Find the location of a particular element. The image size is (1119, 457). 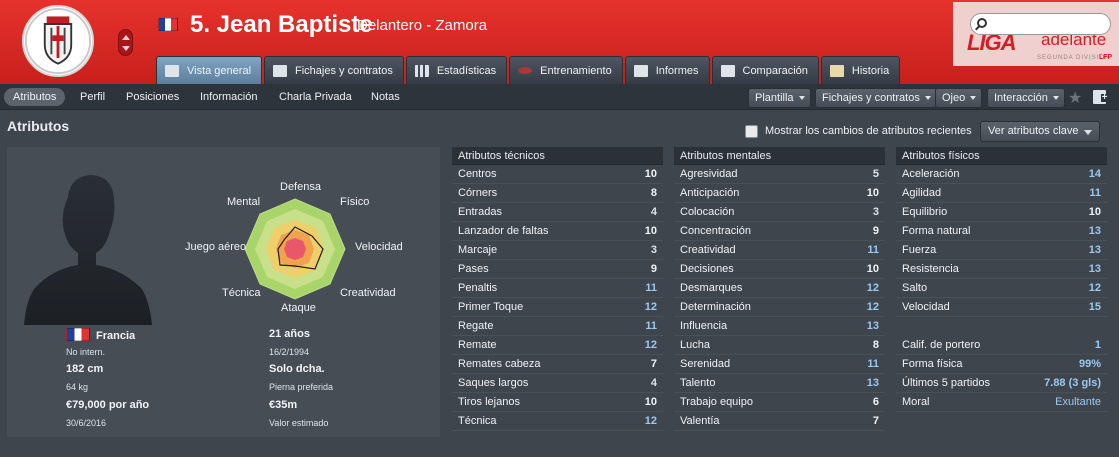

radar-label-fisico: Físico is located at coordinates (355, 202).